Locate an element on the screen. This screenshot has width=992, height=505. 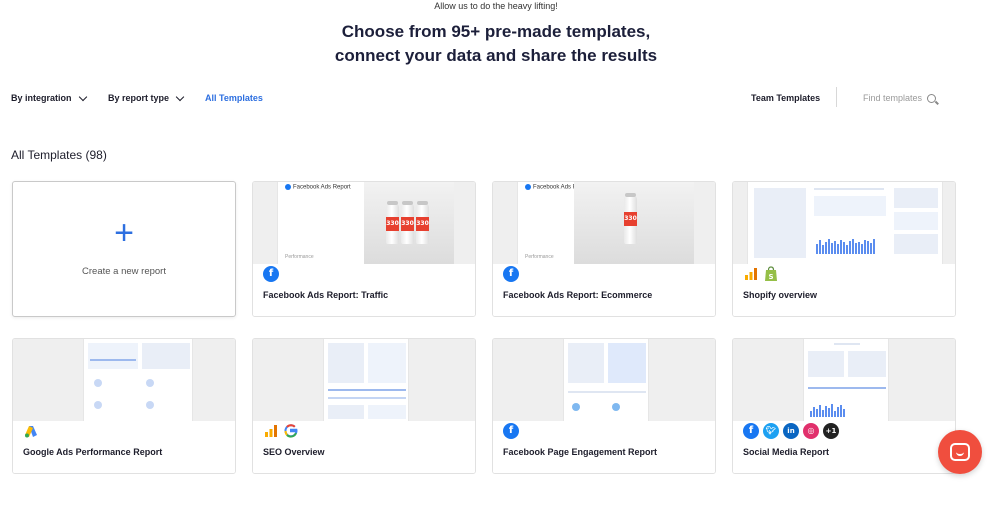
shopify-icon: S is located at coordinates (771, 274).